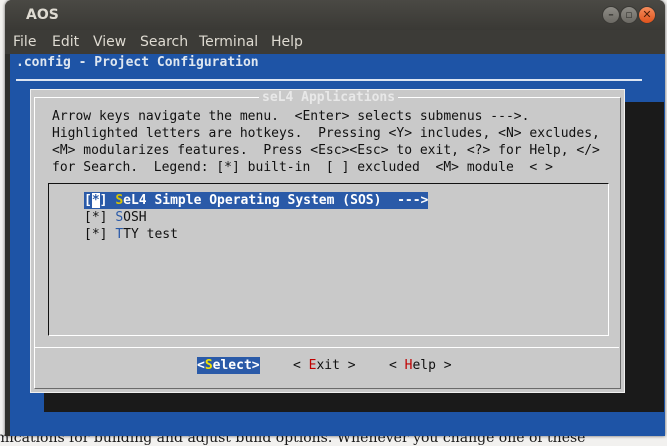  Describe the element at coordinates (228, 42) in the screenshot. I see `menu-terminal: Terminal` at that location.